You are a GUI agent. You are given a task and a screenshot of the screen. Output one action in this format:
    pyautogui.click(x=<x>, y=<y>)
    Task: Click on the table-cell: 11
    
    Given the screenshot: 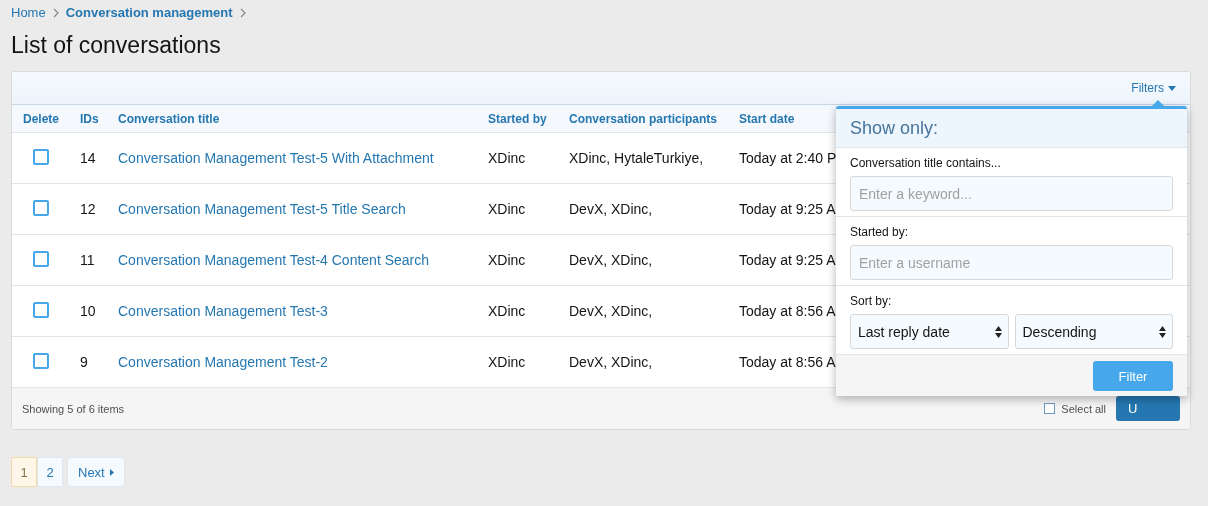 What is the action you would take?
    pyautogui.click(x=87, y=260)
    